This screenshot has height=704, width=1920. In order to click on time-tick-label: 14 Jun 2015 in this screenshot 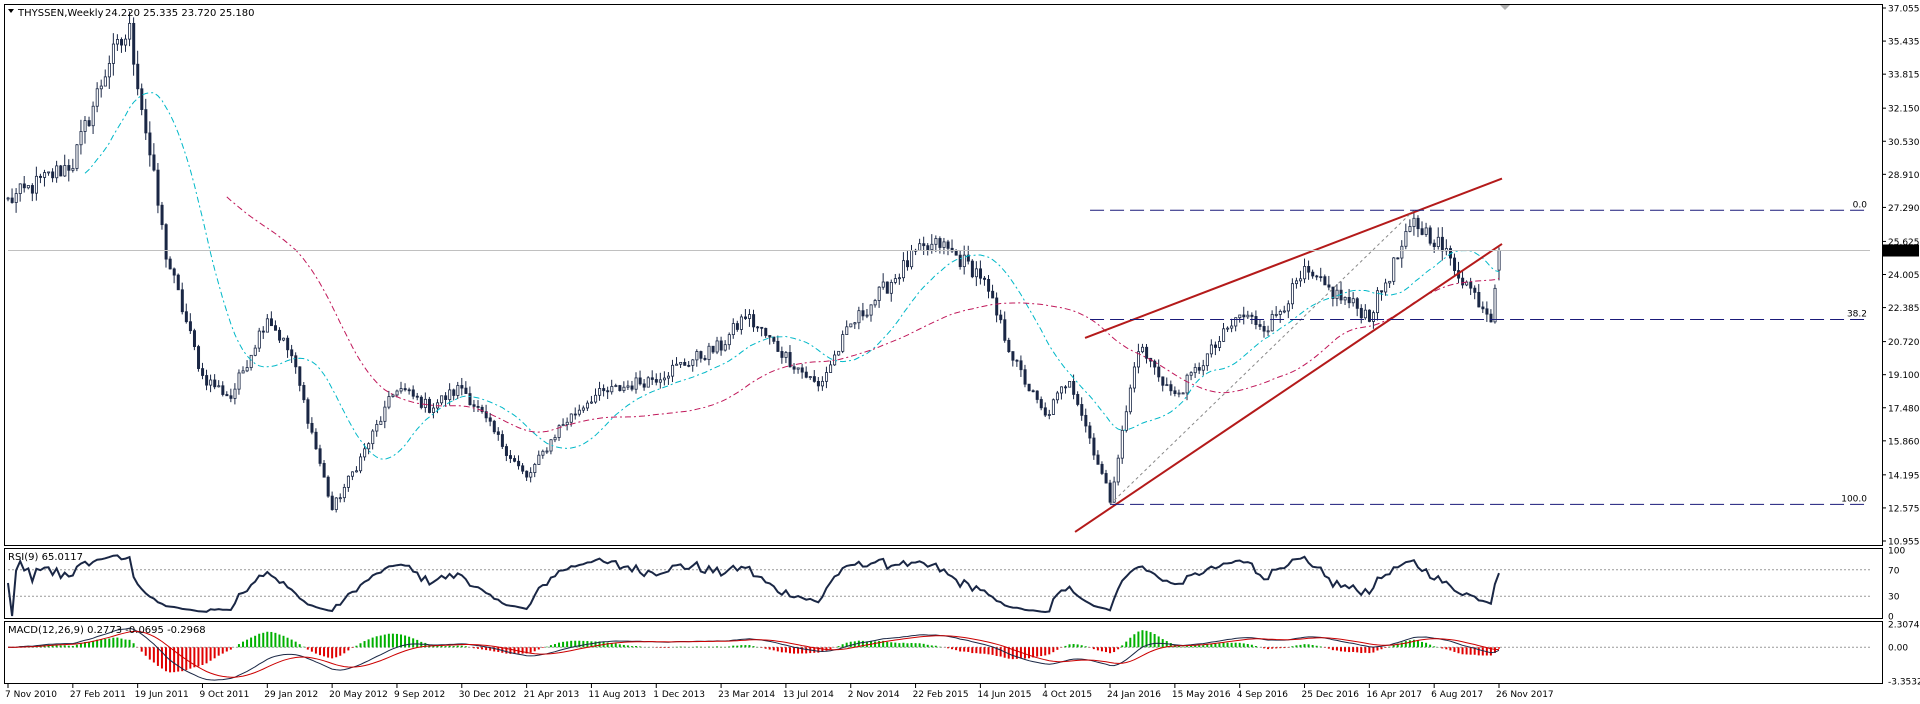, I will do `click(1004, 695)`.